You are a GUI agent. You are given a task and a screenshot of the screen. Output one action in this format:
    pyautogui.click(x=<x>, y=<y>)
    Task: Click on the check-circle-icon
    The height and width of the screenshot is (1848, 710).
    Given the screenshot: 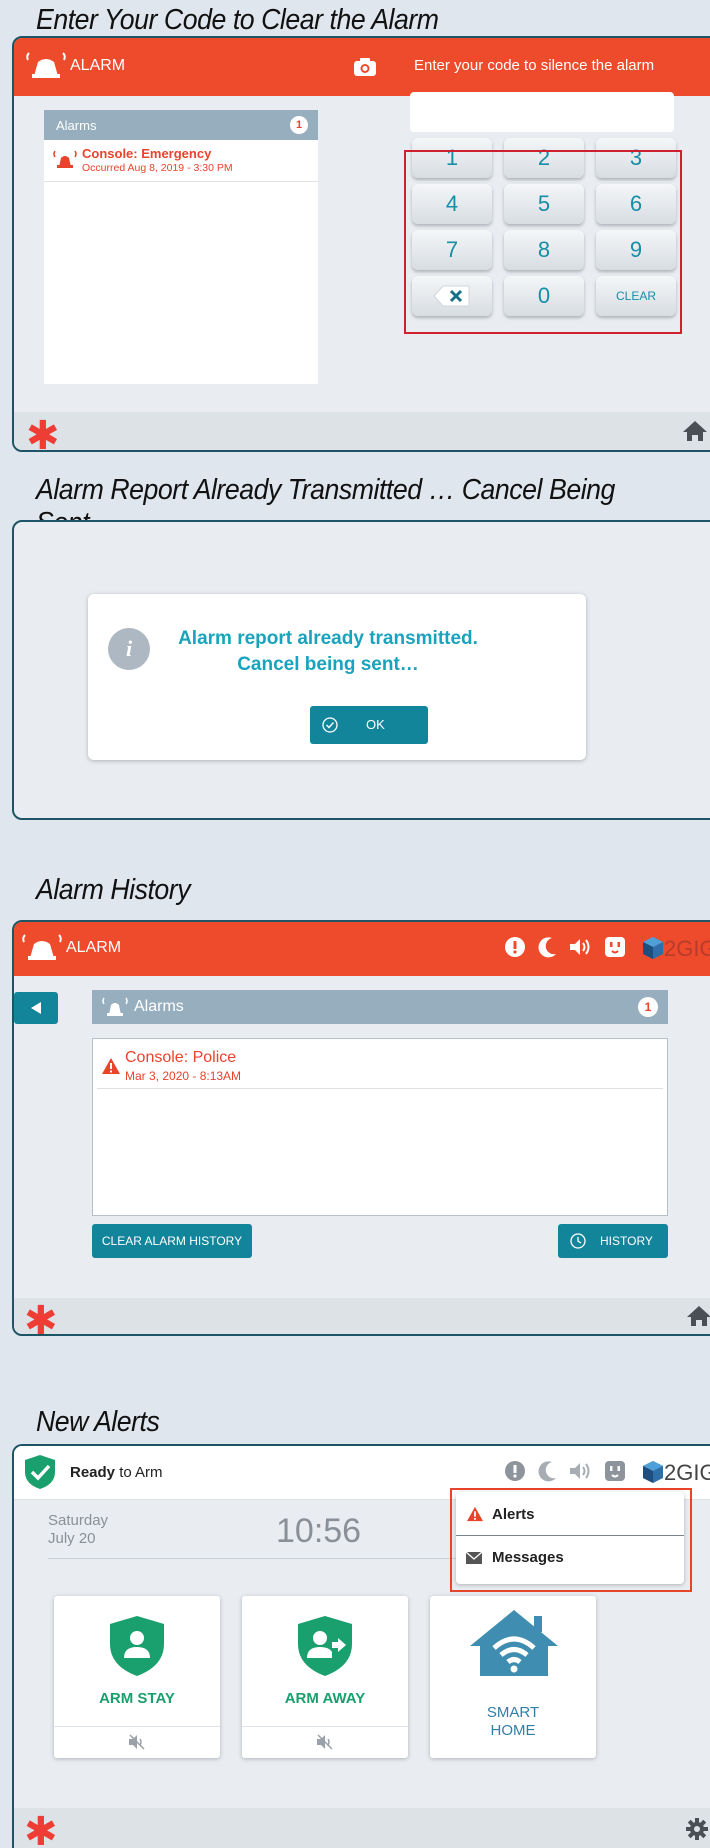 What is the action you would take?
    pyautogui.click(x=330, y=725)
    